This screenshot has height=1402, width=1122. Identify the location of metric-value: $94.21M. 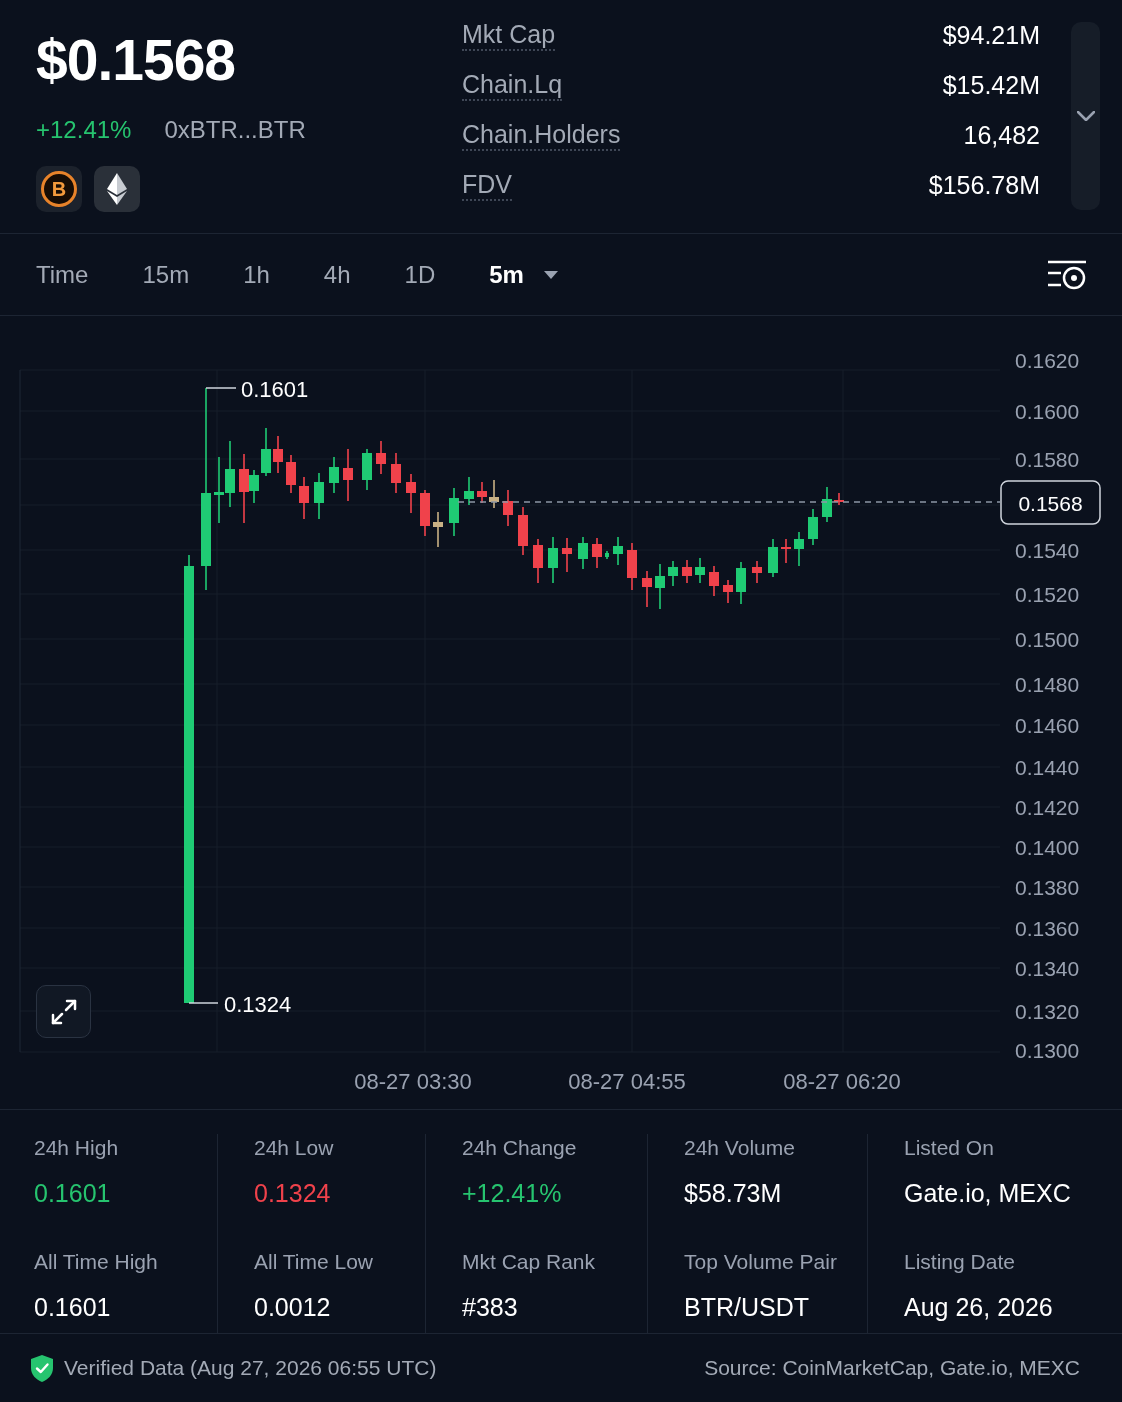
(991, 35).